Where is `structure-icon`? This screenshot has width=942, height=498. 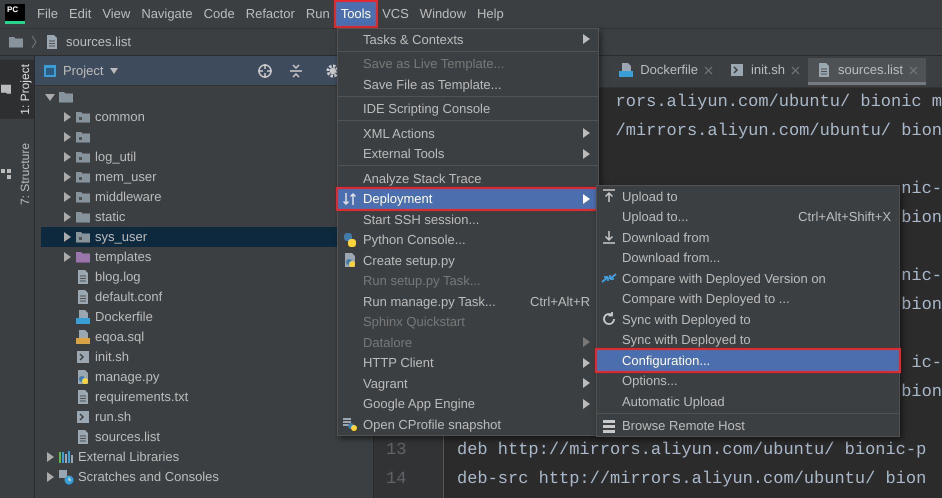
structure-icon is located at coordinates (6, 174).